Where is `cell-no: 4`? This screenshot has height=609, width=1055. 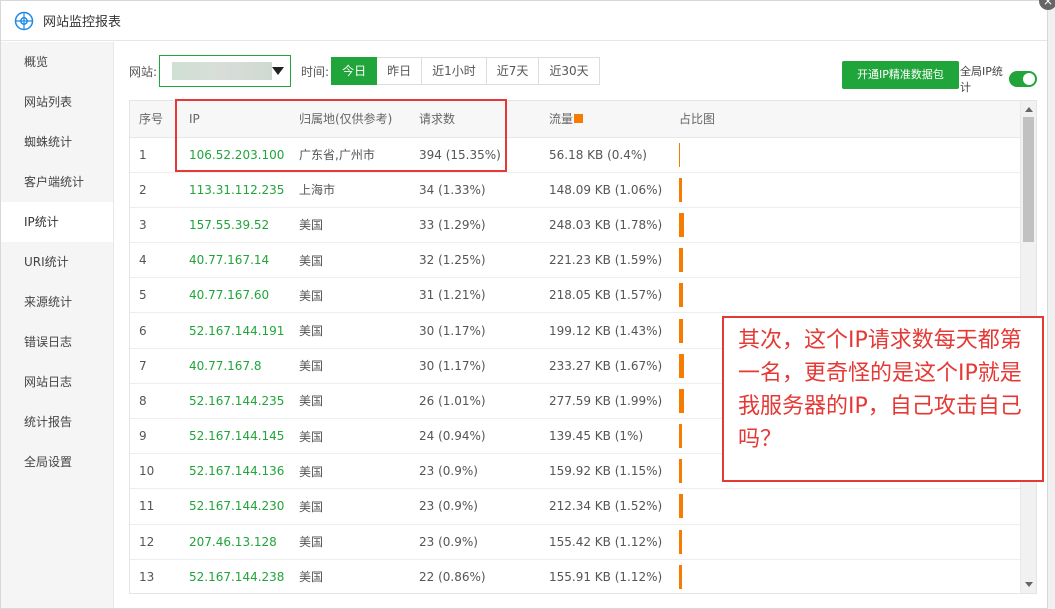 cell-no: 4 is located at coordinates (155, 260).